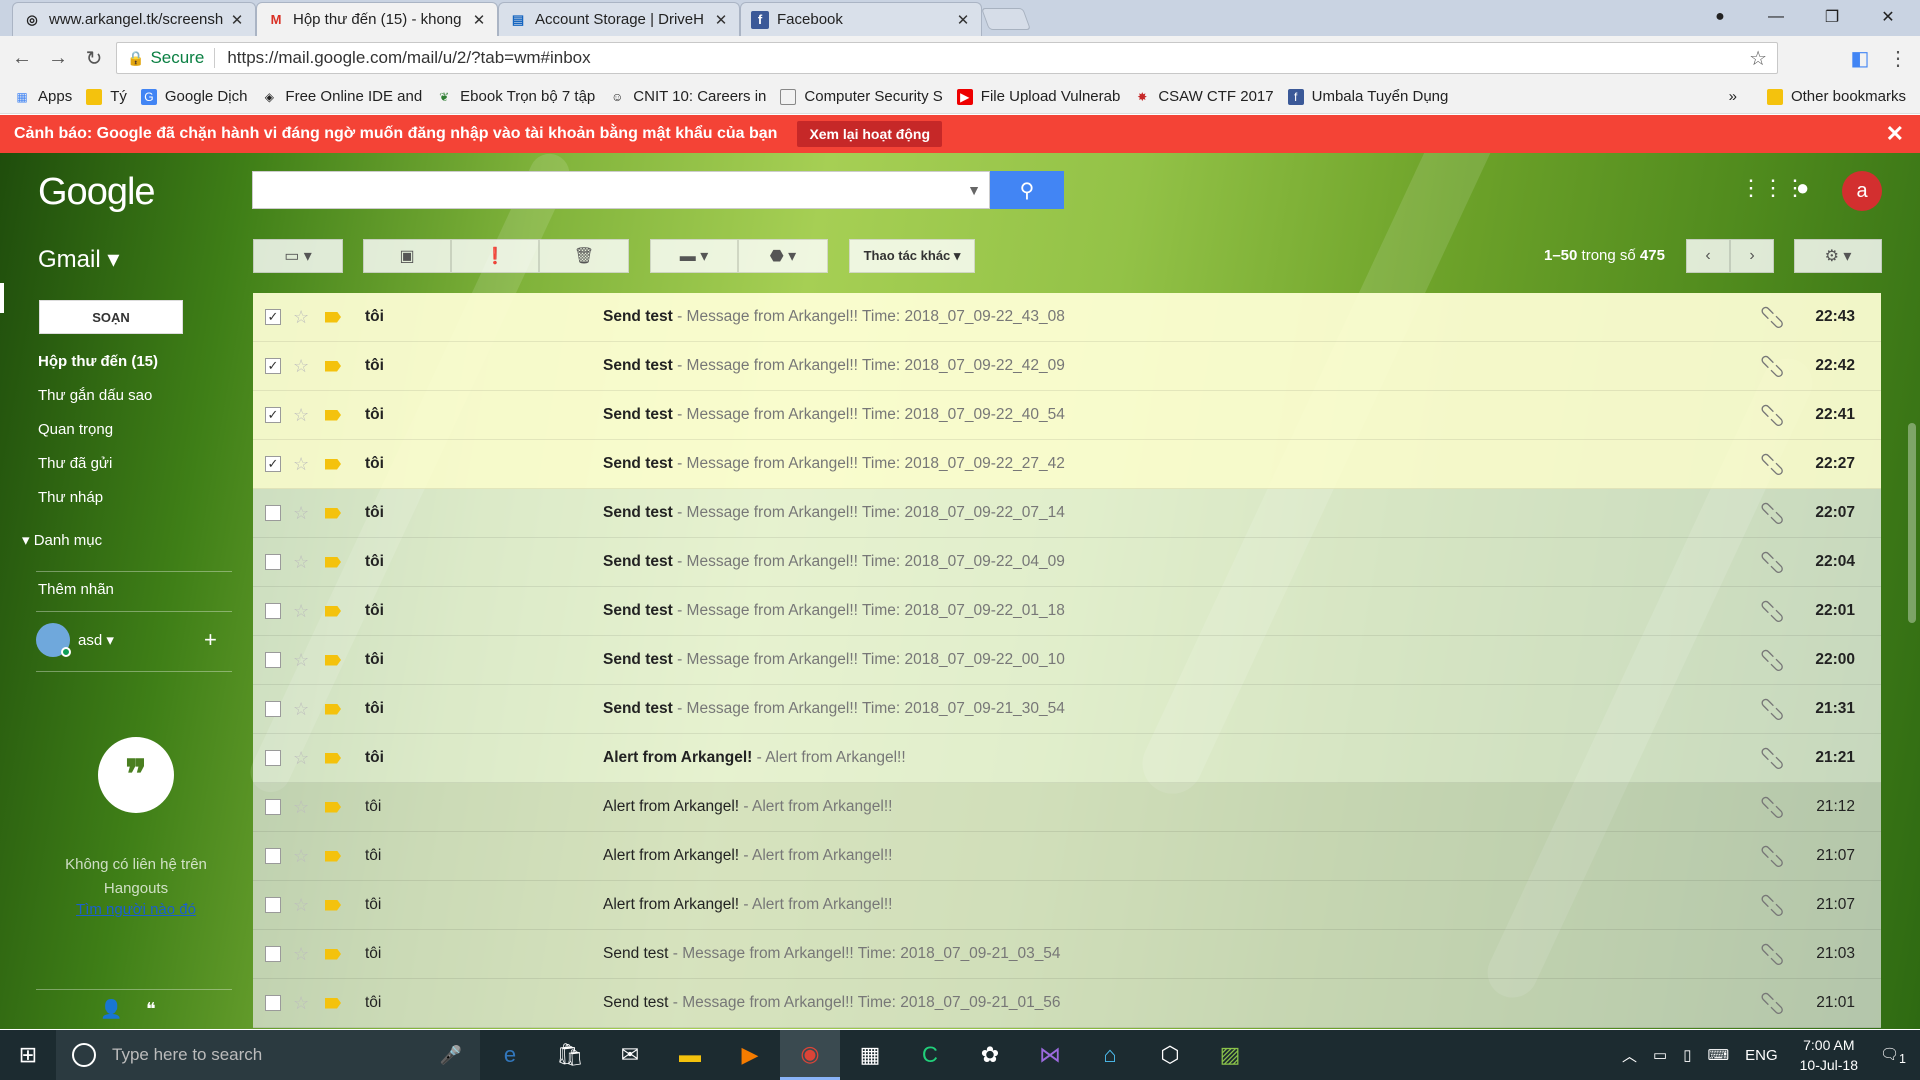  I want to click on bookmark-ebook: ❦ Ebook Trọn bộ 7 tập, so click(515, 96).